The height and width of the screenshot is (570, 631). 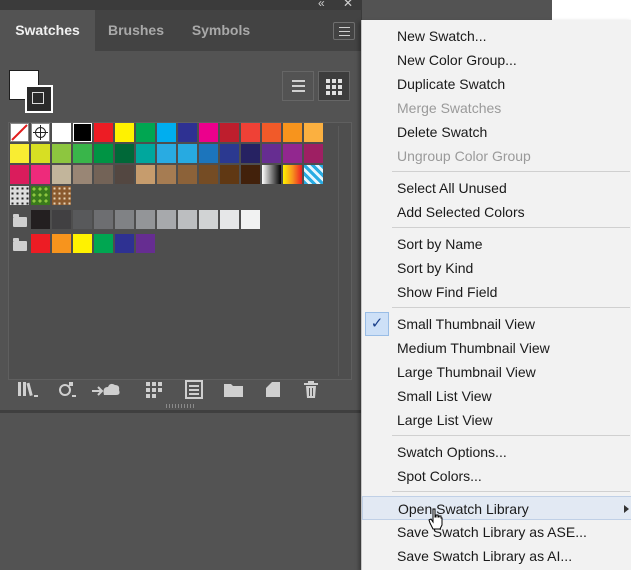 I want to click on delete-trash-icon, so click(x=312, y=390).